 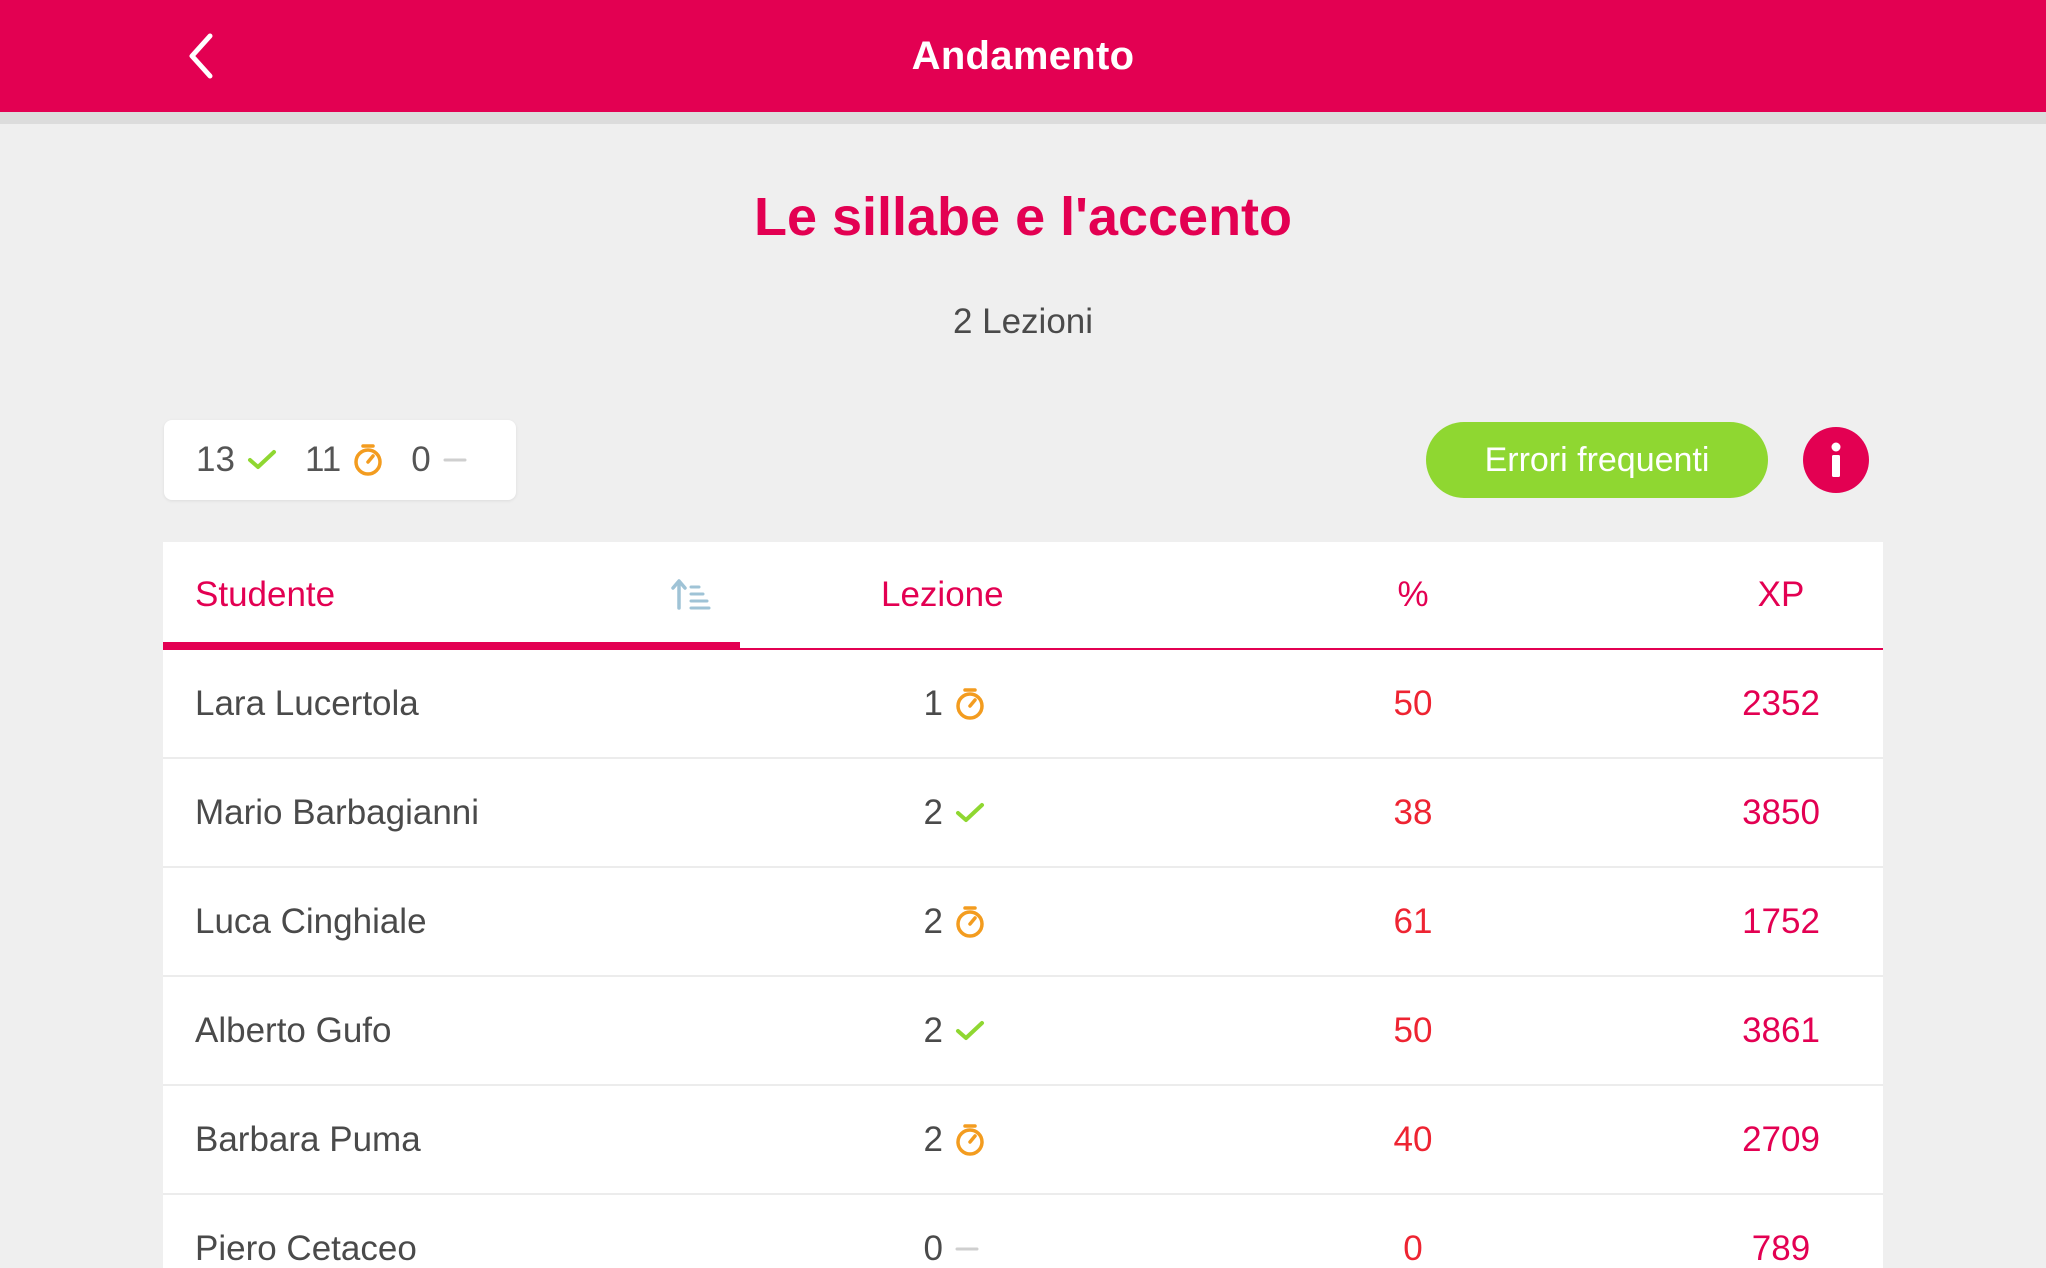 I want to click on xp-value: 789, so click(x=1781, y=1248).